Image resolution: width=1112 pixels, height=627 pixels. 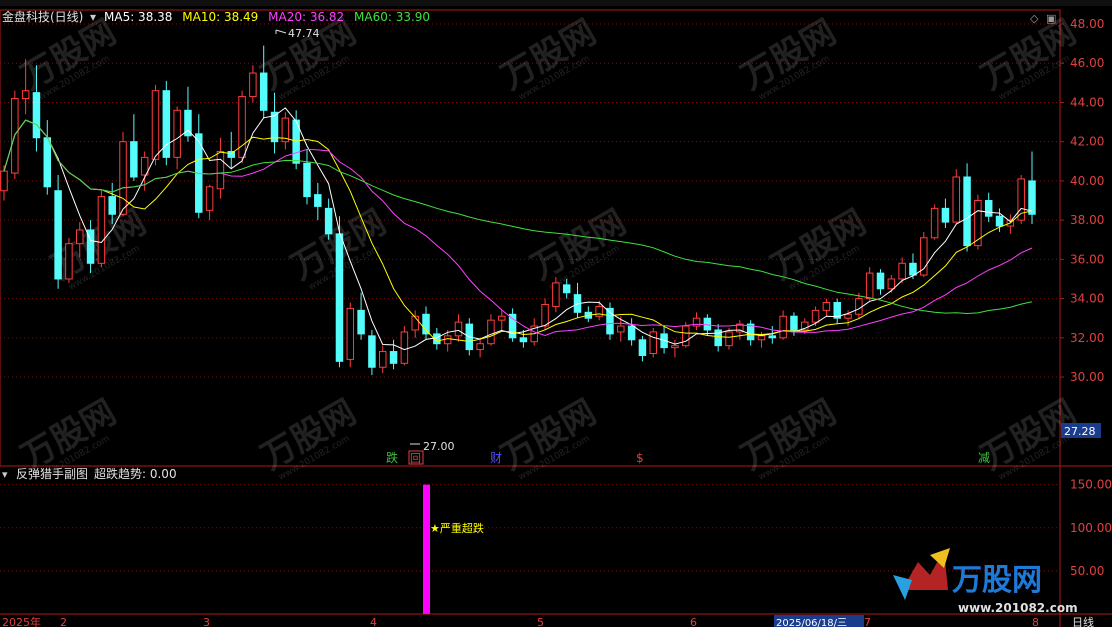 I want to click on oversold-bar, so click(x=426, y=549).